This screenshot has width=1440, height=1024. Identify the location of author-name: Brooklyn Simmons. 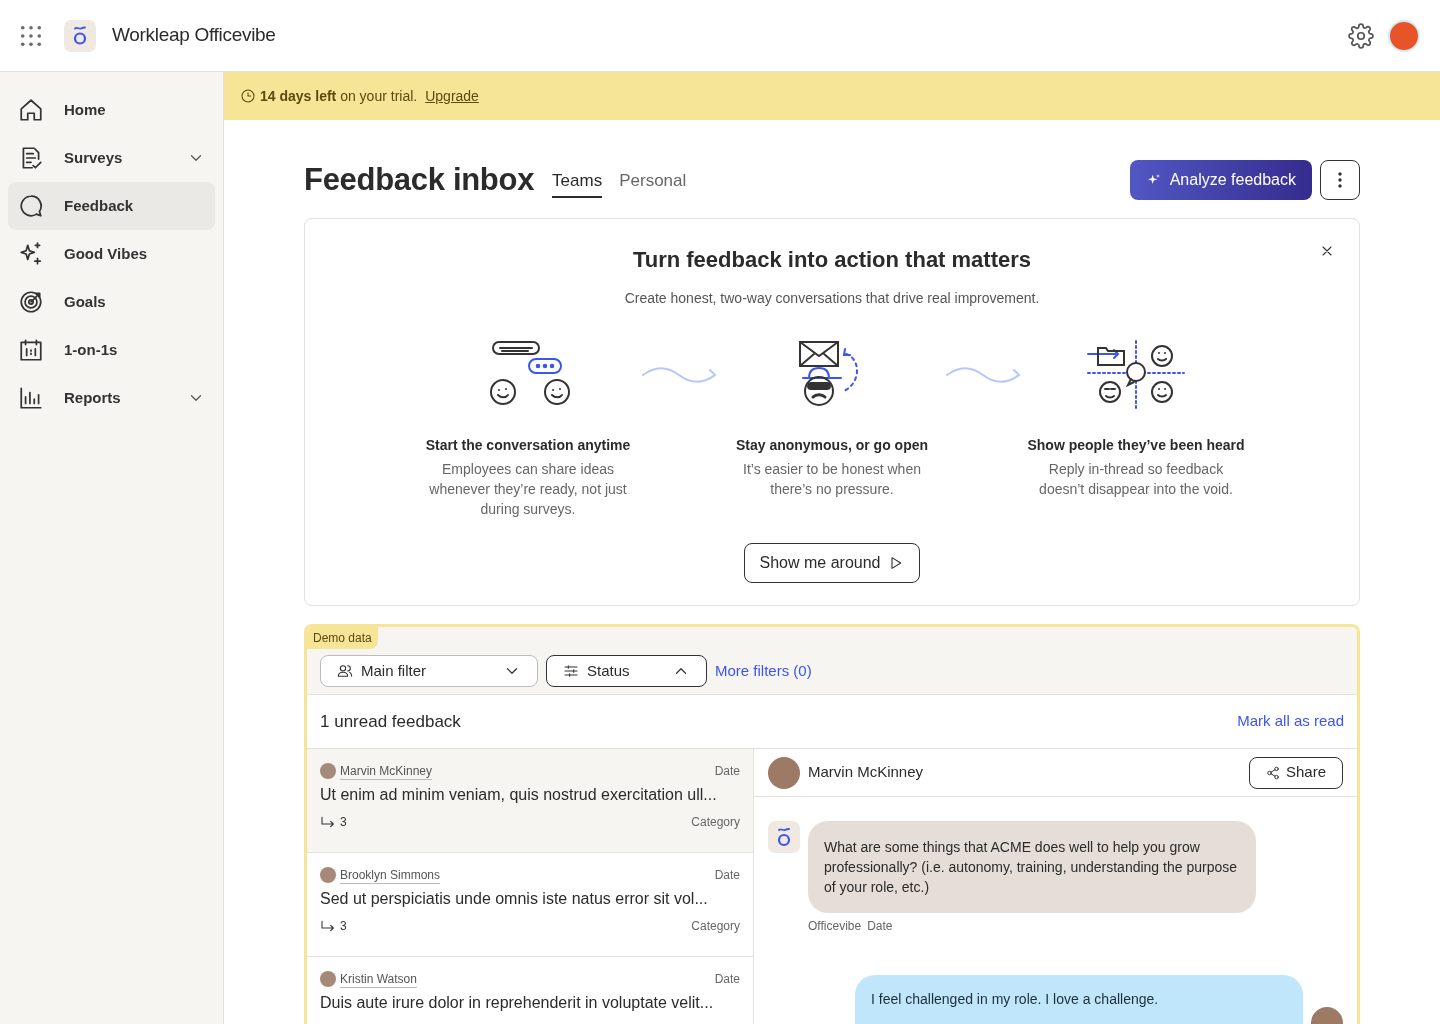
(390, 875).